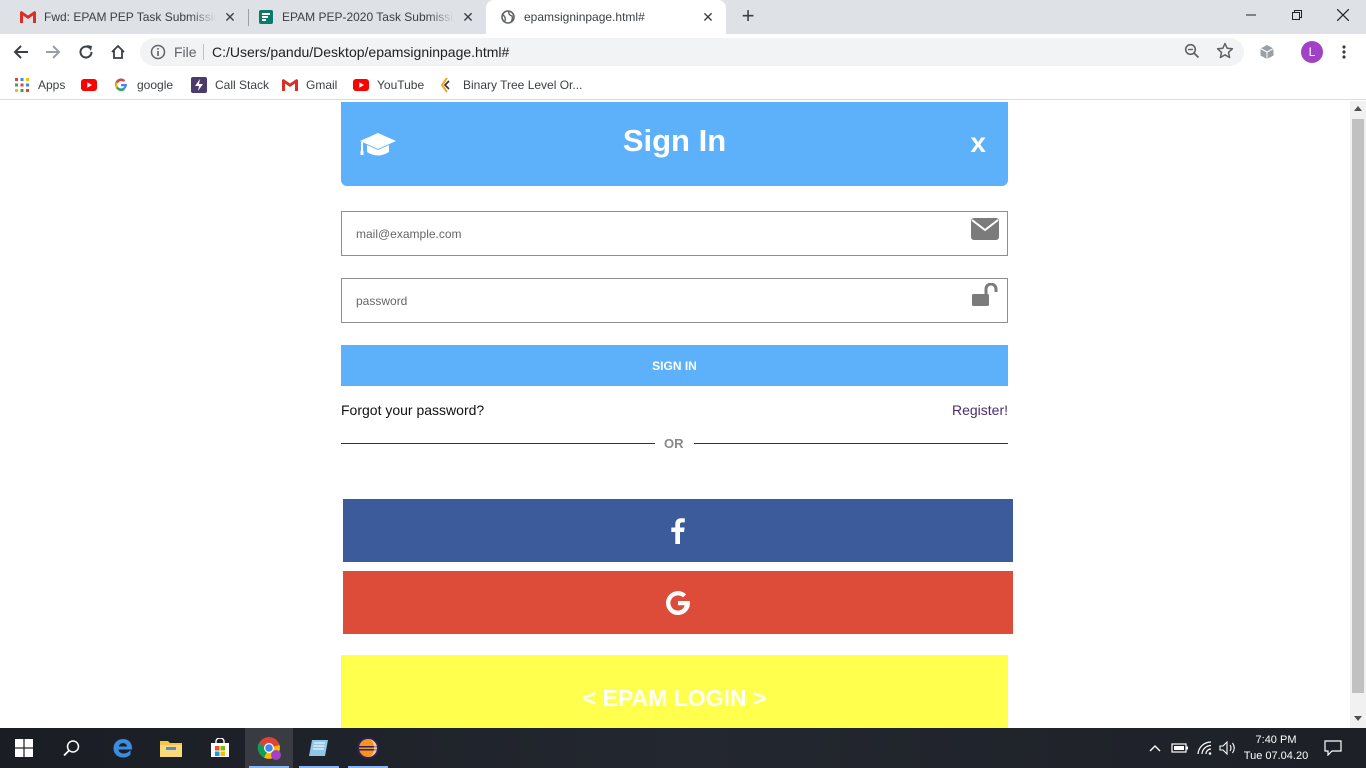 The width and height of the screenshot is (1366, 768). What do you see at coordinates (1276, 748) in the screenshot?
I see `taskbar-clock: 7:40 PM Tue 07.04.20` at bounding box center [1276, 748].